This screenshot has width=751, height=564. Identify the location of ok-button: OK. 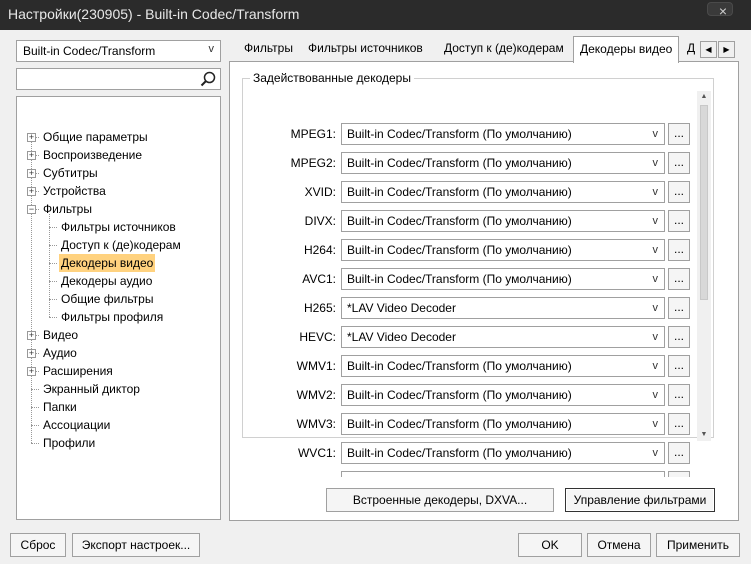
(550, 545).